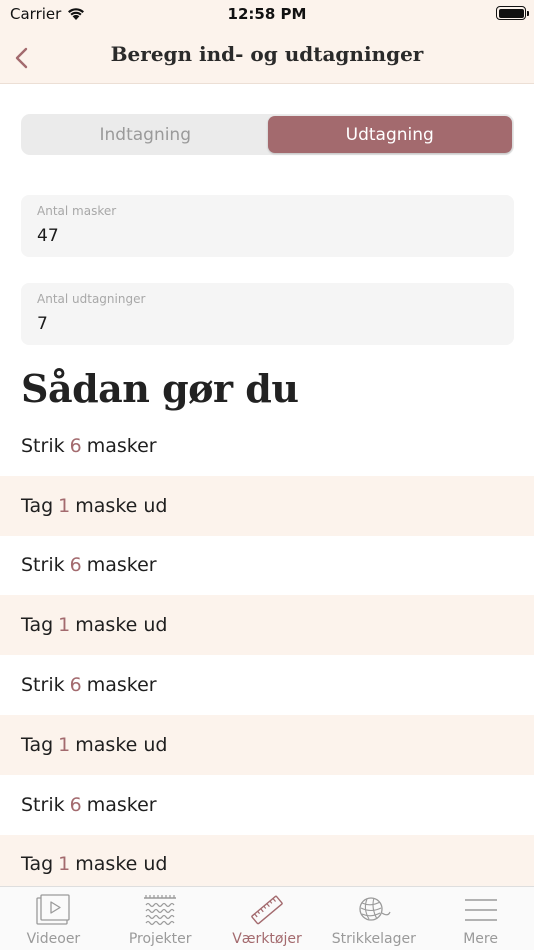 This screenshot has height=950, width=534. Describe the element at coordinates (375, 909) in the screenshot. I see `yarn-ball-icon` at that location.